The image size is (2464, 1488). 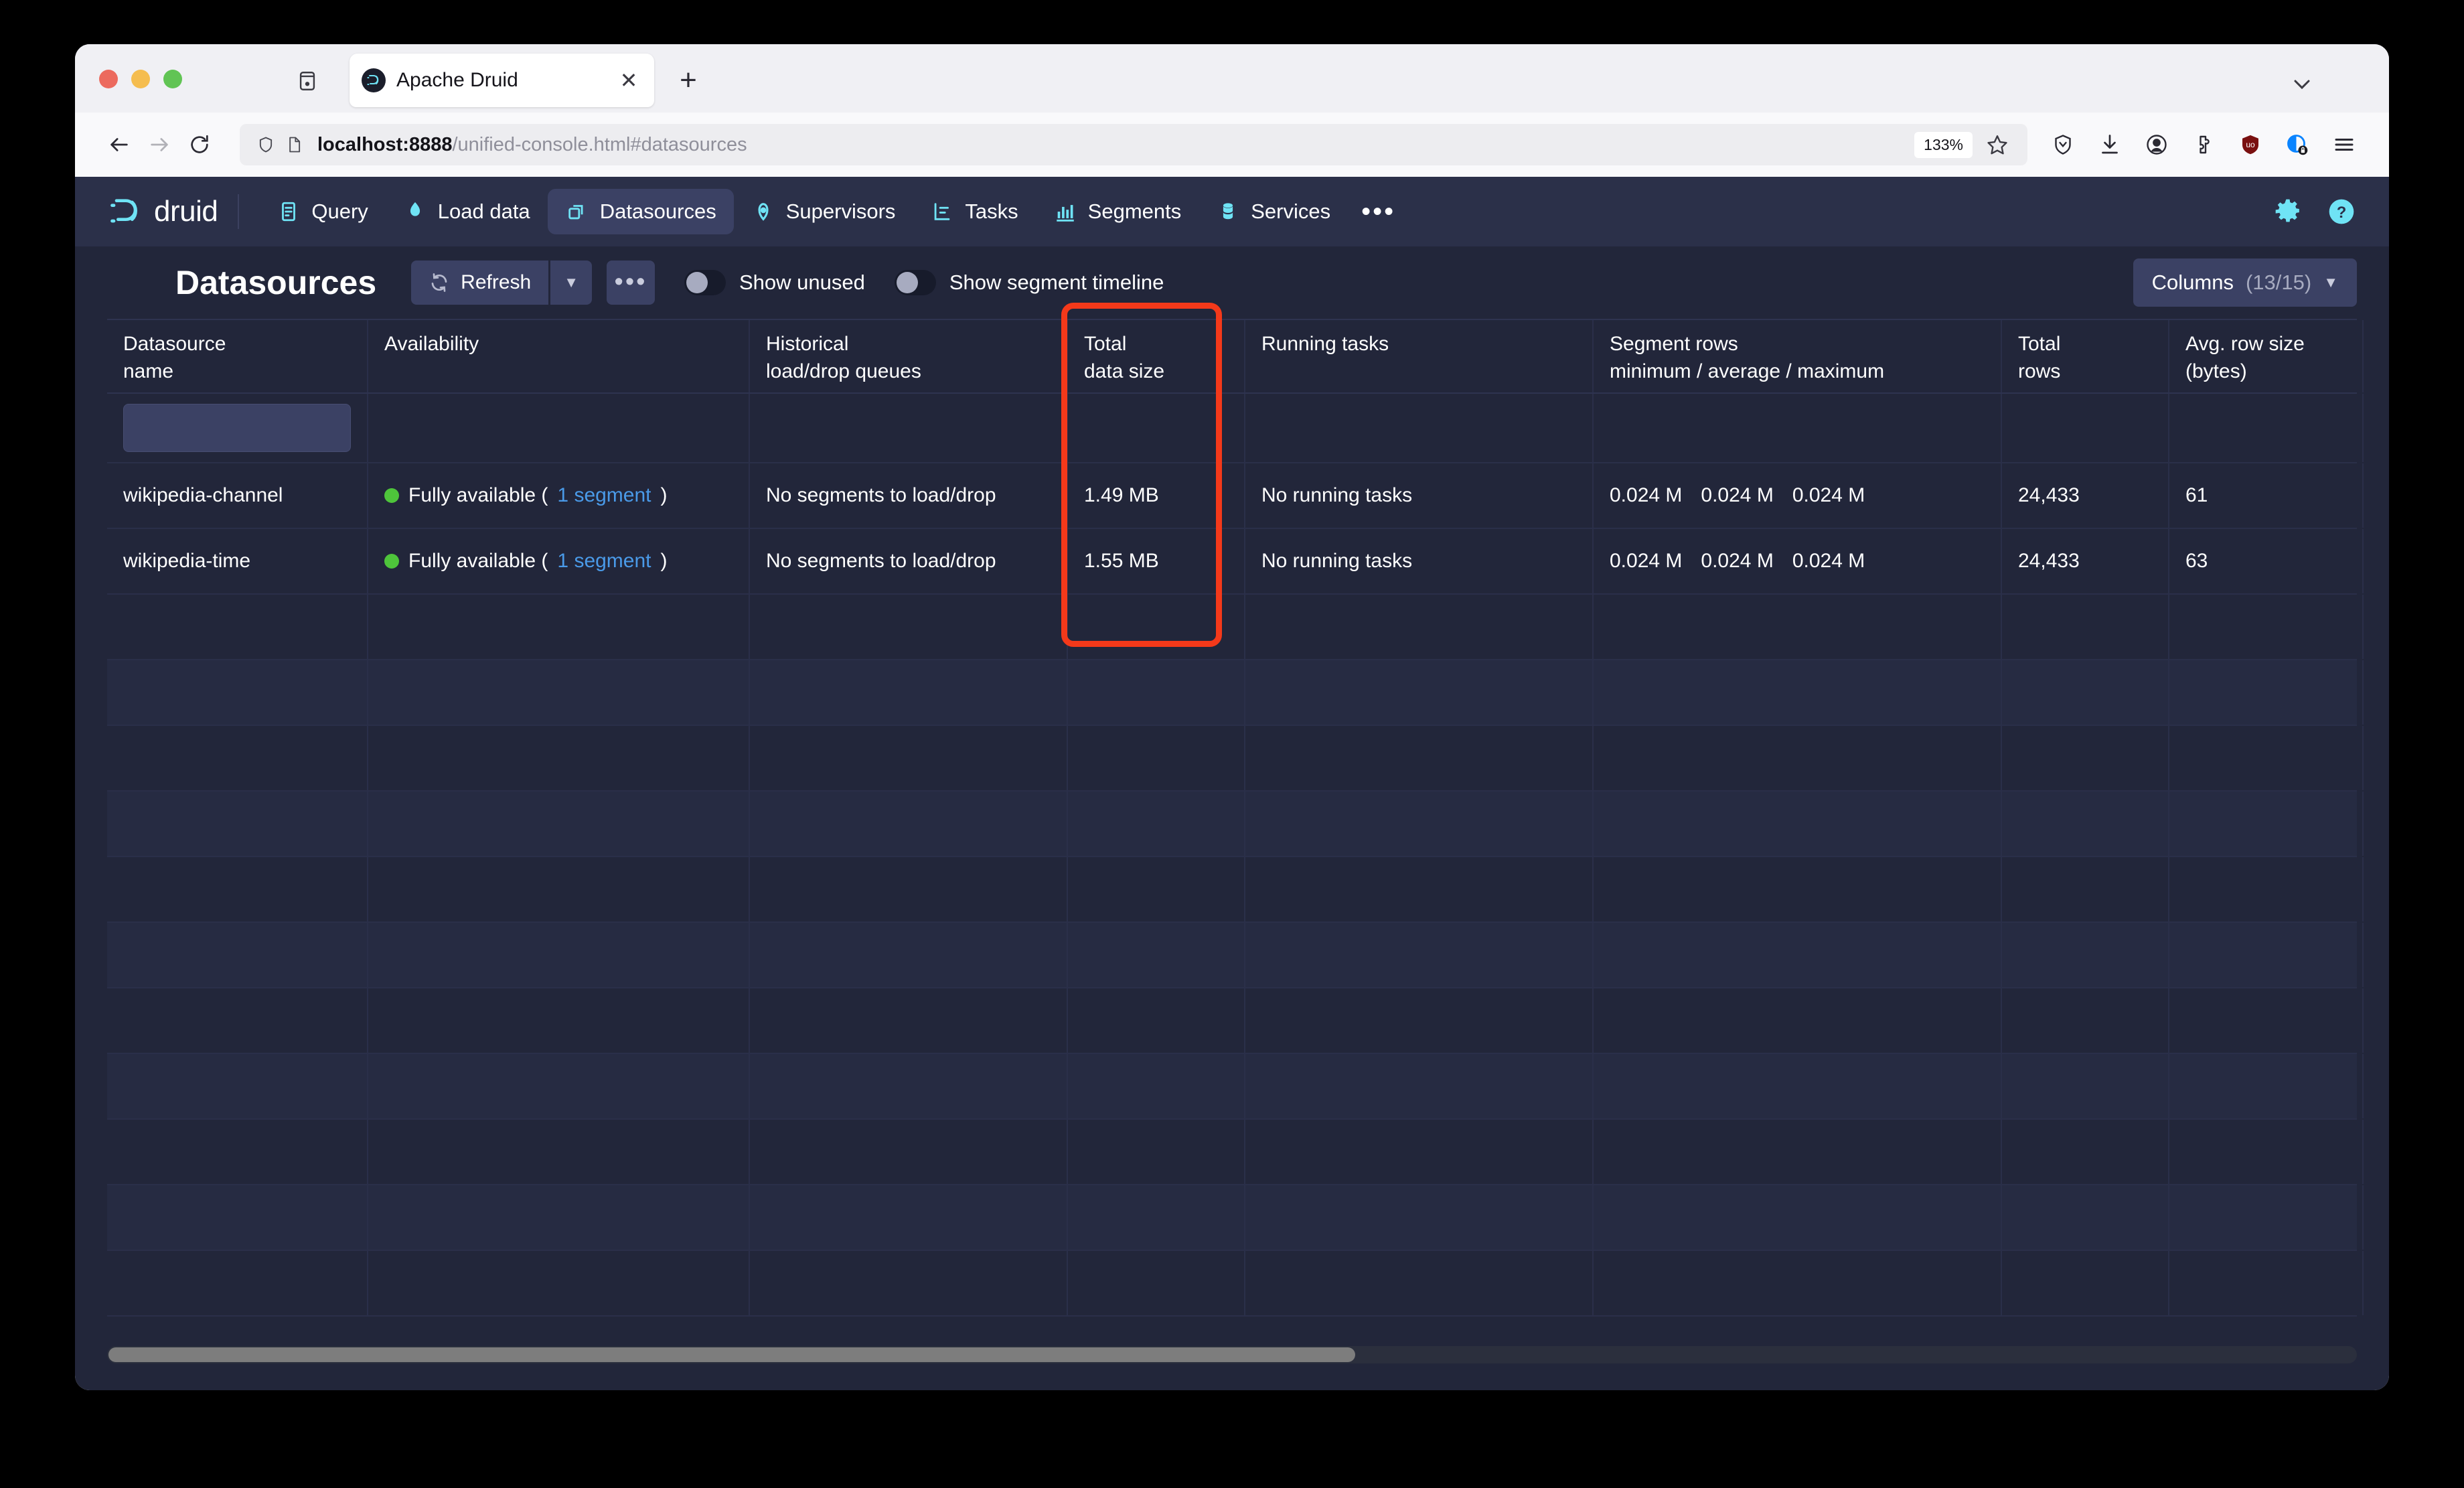 I want to click on back-icon, so click(x=119, y=145).